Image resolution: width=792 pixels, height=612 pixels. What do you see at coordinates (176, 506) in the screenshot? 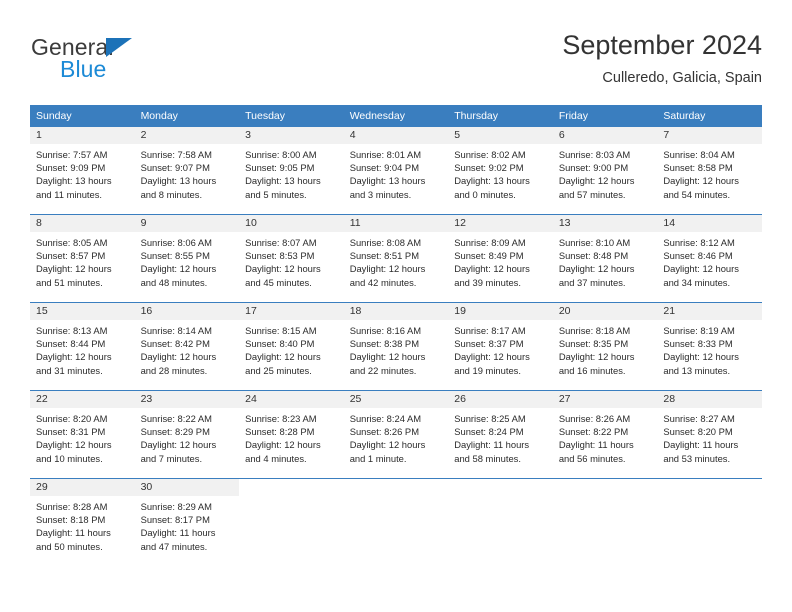
I see `sunrise-time: Sunrise: 8:29 AM` at bounding box center [176, 506].